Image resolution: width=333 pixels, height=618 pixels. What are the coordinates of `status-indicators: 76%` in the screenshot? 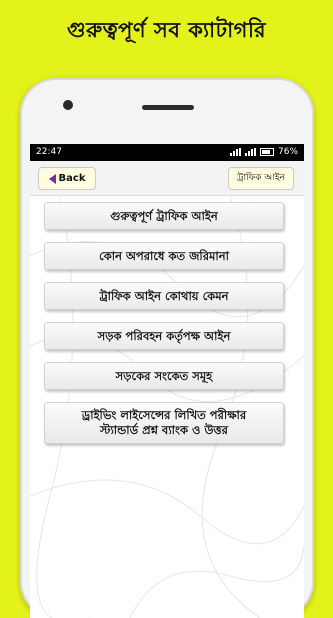 It's located at (263, 152).